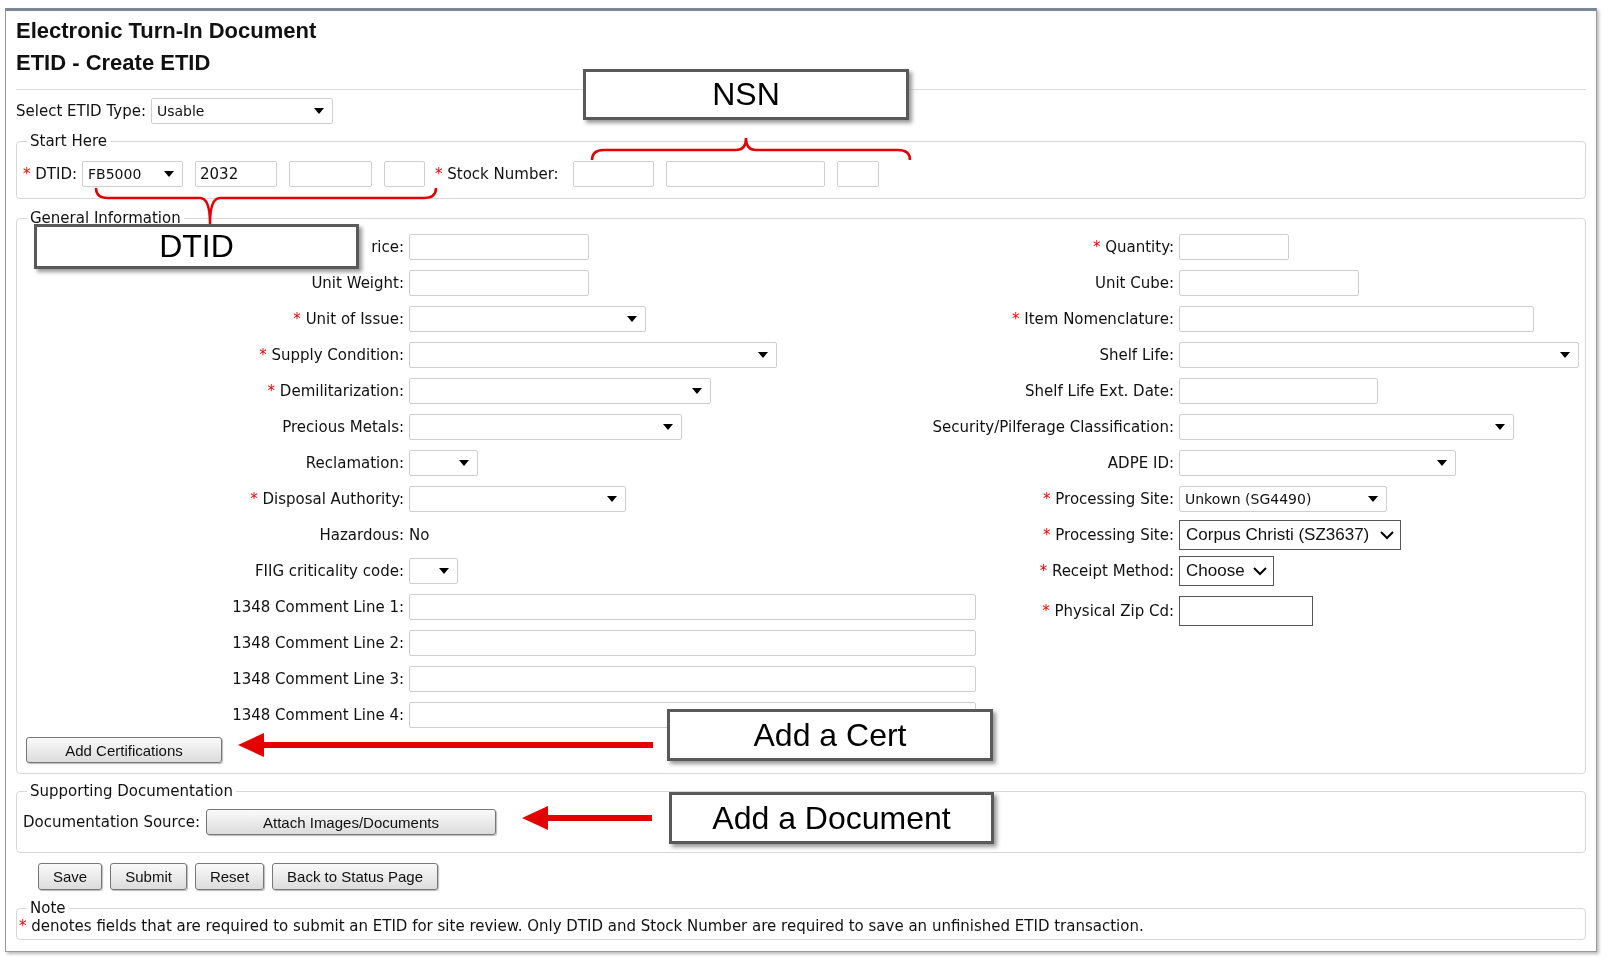 The image size is (1616, 965). What do you see at coordinates (68, 141) in the screenshot?
I see `section-legend: Start Here` at bounding box center [68, 141].